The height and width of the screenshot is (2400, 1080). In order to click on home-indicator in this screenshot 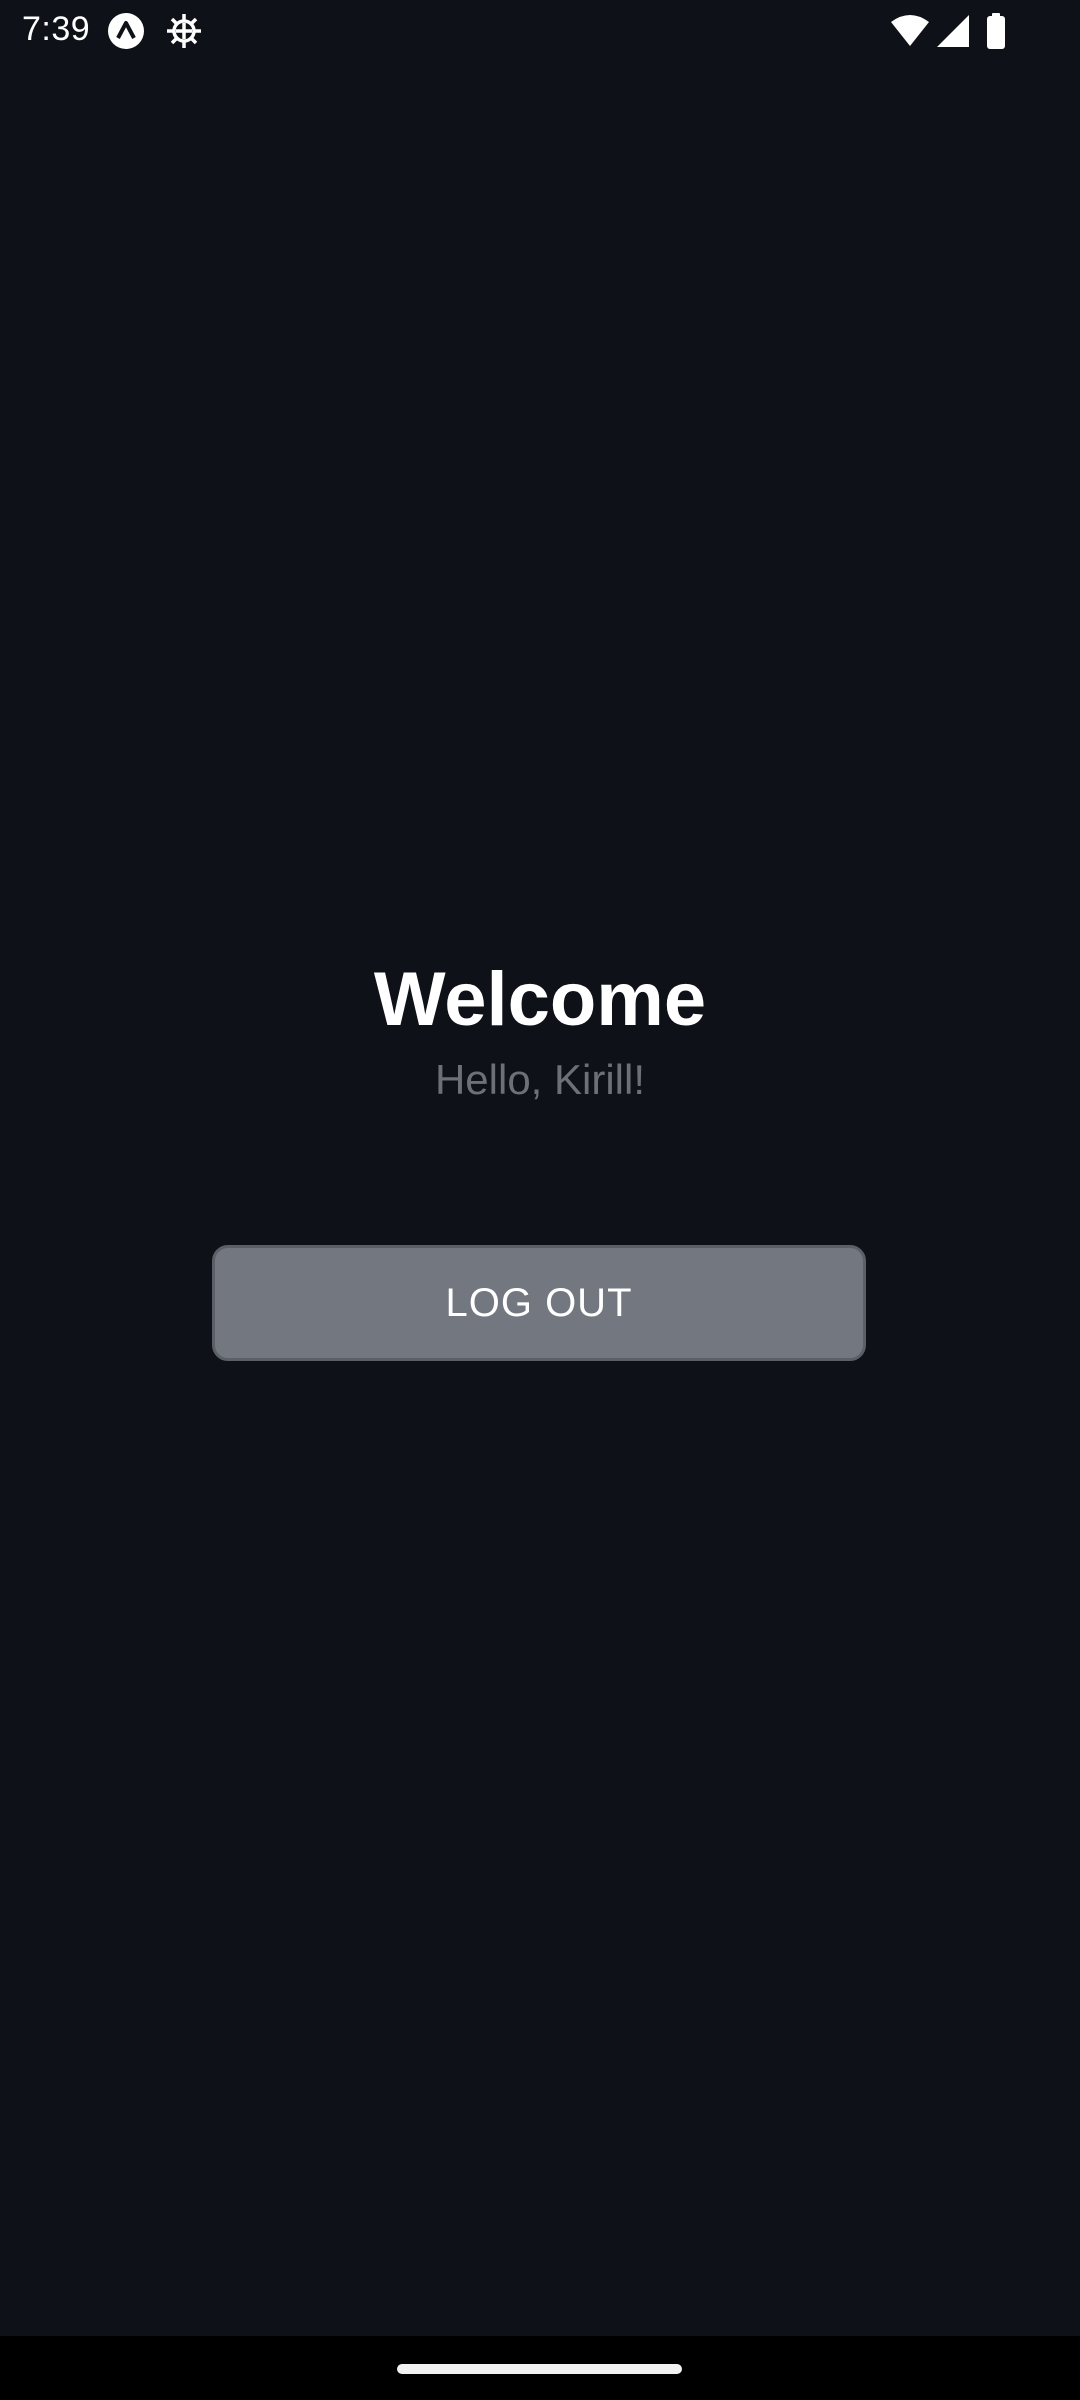, I will do `click(539, 2369)`.